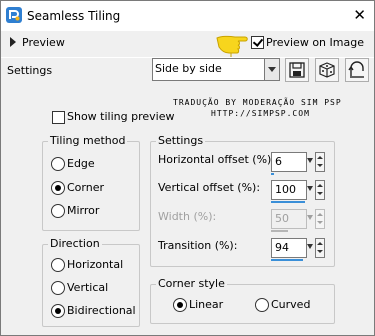  I want to click on transition-input: 94, so click(289, 248).